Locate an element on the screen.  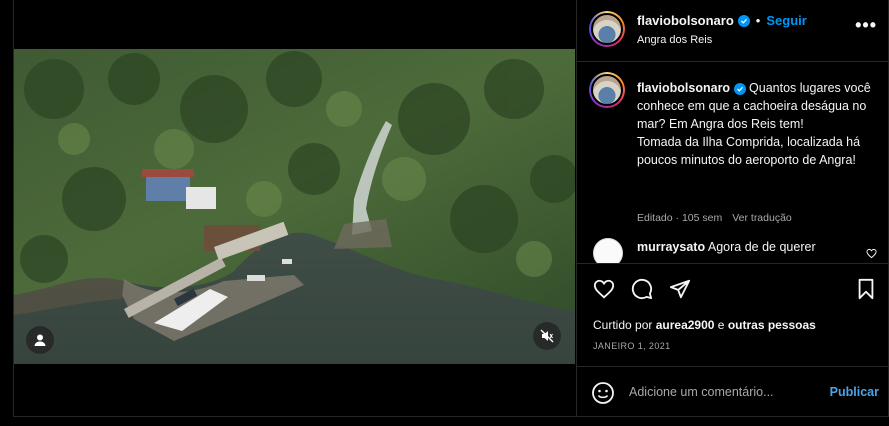
comment-text: Agora de de querer is located at coordinates (761, 247).